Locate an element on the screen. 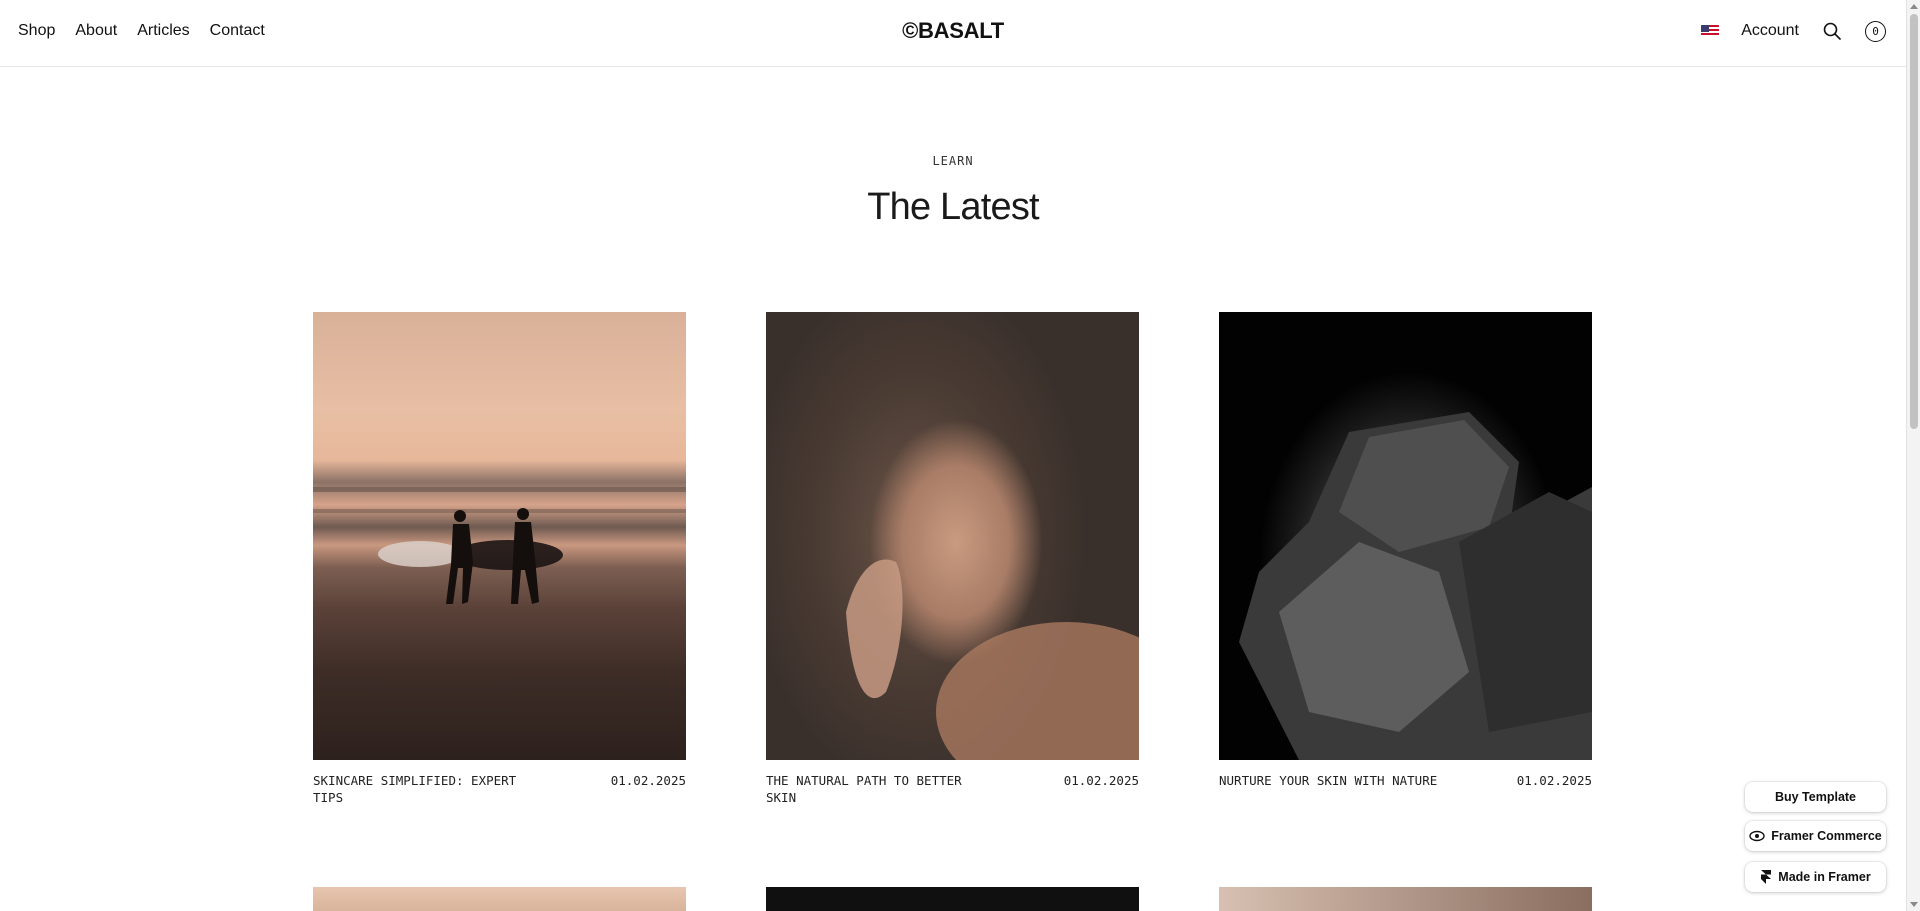  buy-template-button: Buy Template is located at coordinates (1815, 797).